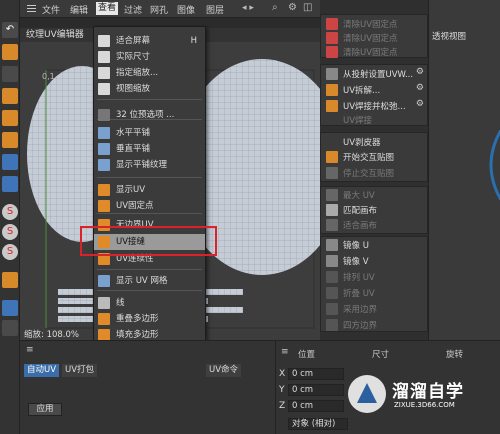 The width and height of the screenshot is (500, 434). Describe the element at coordinates (368, 173) in the screenshot. I see `stop-interactive-map-button: 停止交互贴图` at that location.